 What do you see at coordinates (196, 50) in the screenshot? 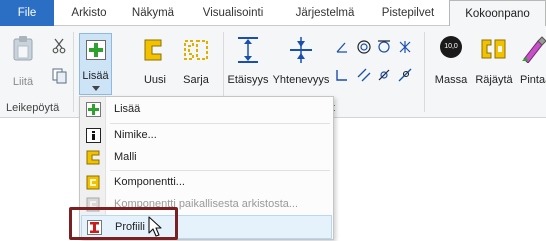
I see `series-icon` at bounding box center [196, 50].